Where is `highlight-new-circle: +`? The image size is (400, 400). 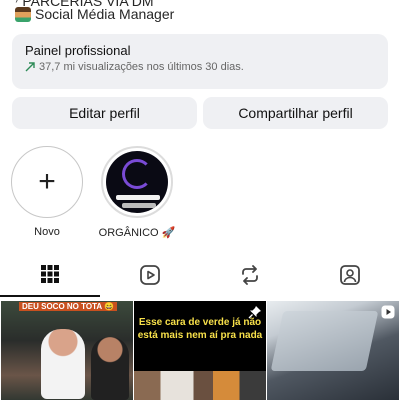
highlight-new-circle: + is located at coordinates (47, 182).